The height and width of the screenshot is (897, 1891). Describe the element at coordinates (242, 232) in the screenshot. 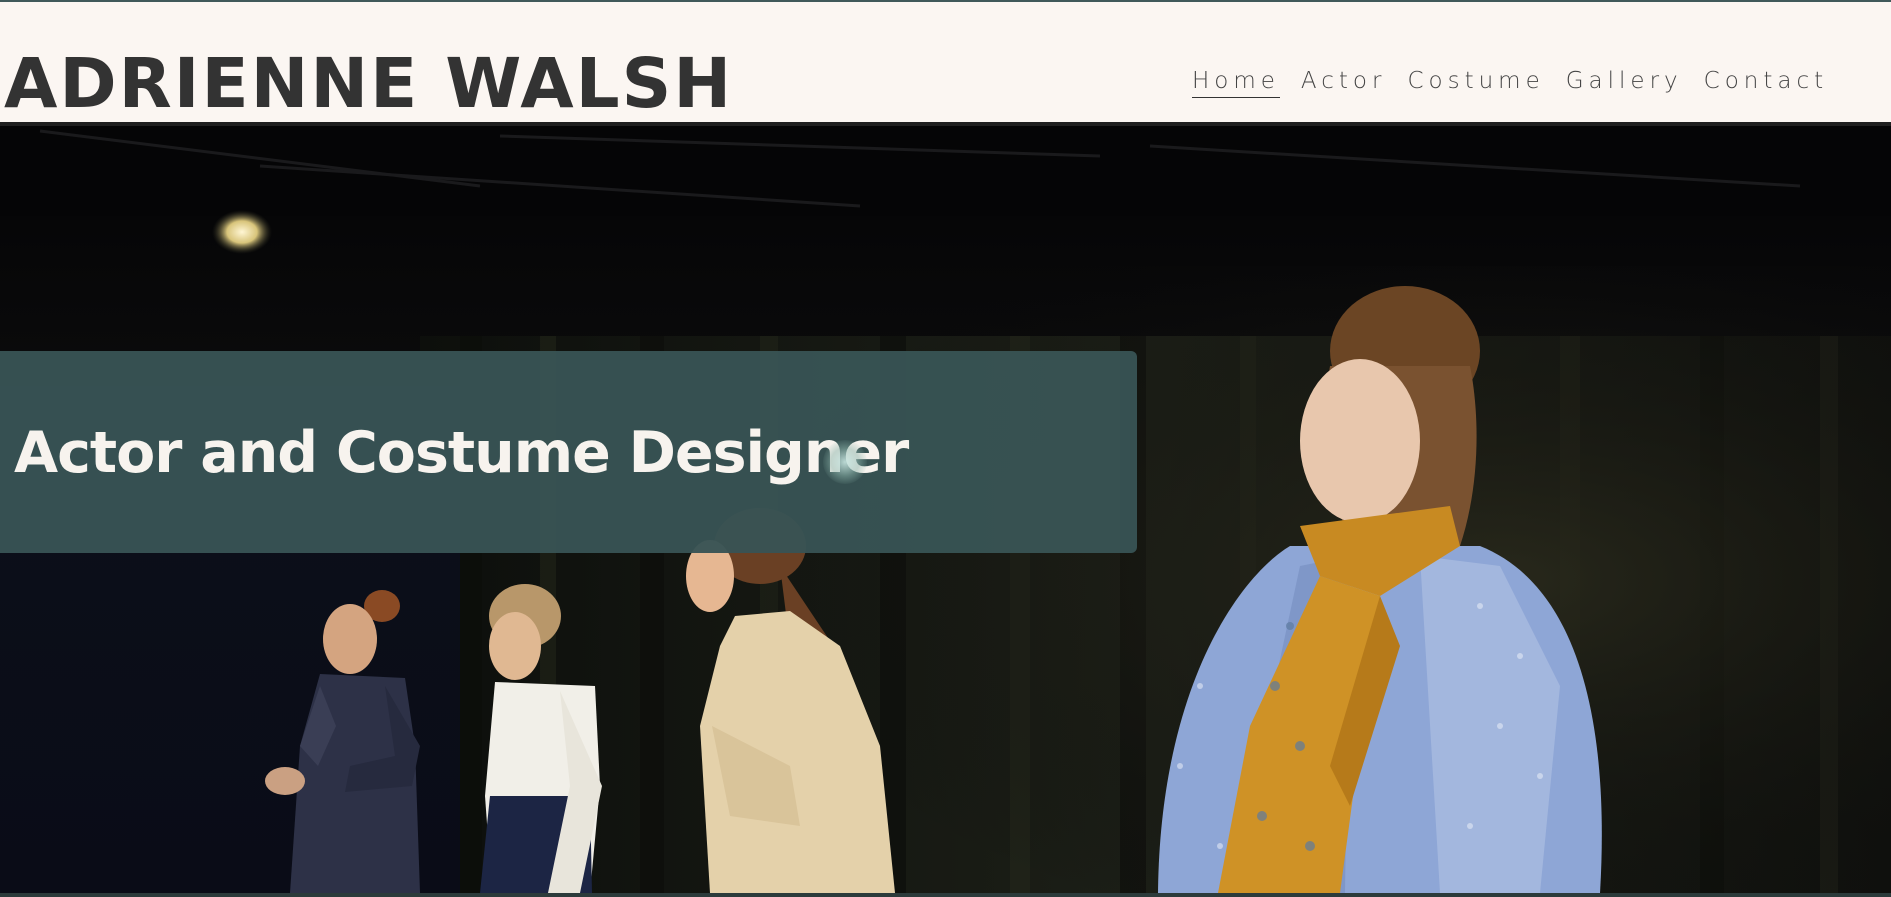

I see `stage-lamp` at that location.